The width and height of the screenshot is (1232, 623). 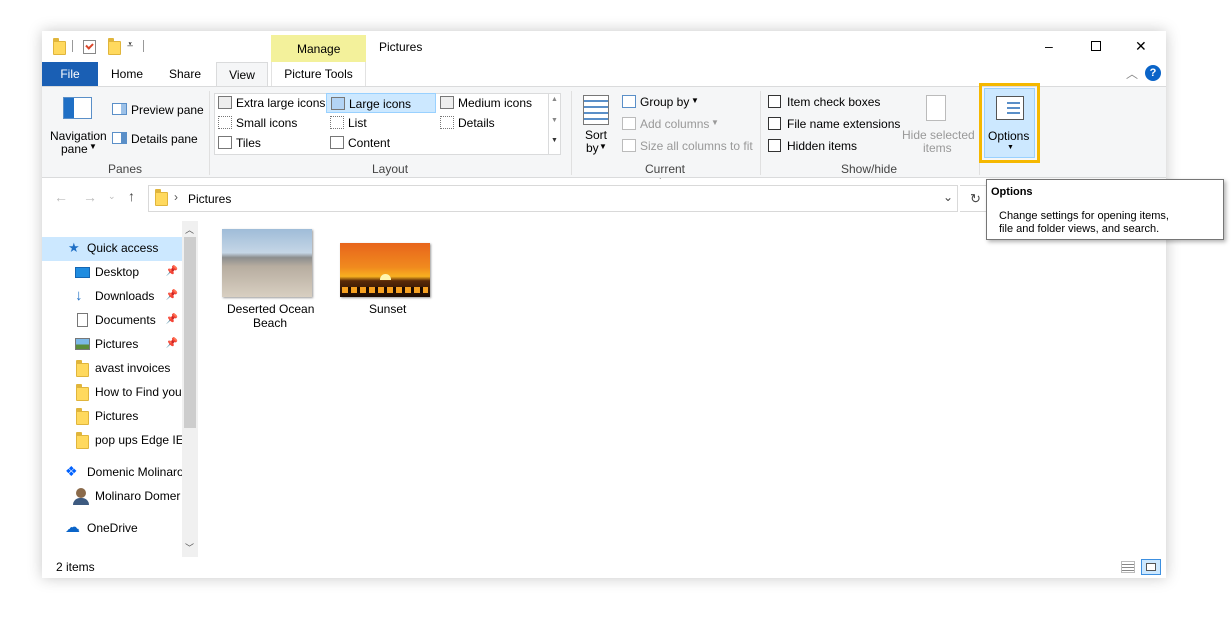 What do you see at coordinates (386, 272) in the screenshot?
I see `file-item: Sunset` at bounding box center [386, 272].